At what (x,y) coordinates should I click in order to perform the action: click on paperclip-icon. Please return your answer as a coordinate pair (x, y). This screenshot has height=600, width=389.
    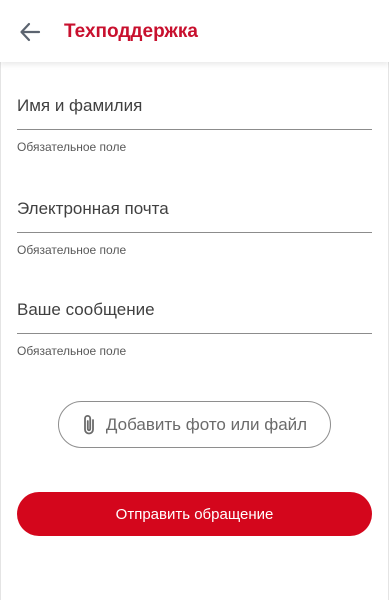
    Looking at the image, I should click on (89, 425).